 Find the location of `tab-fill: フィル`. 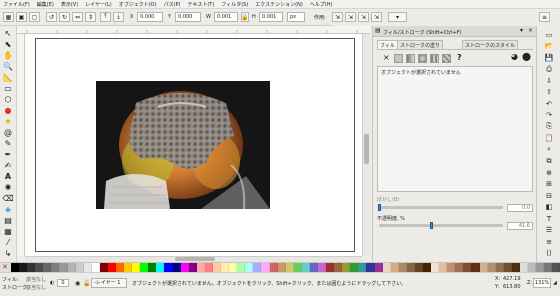

tab-fill: フィル is located at coordinates (387, 44).